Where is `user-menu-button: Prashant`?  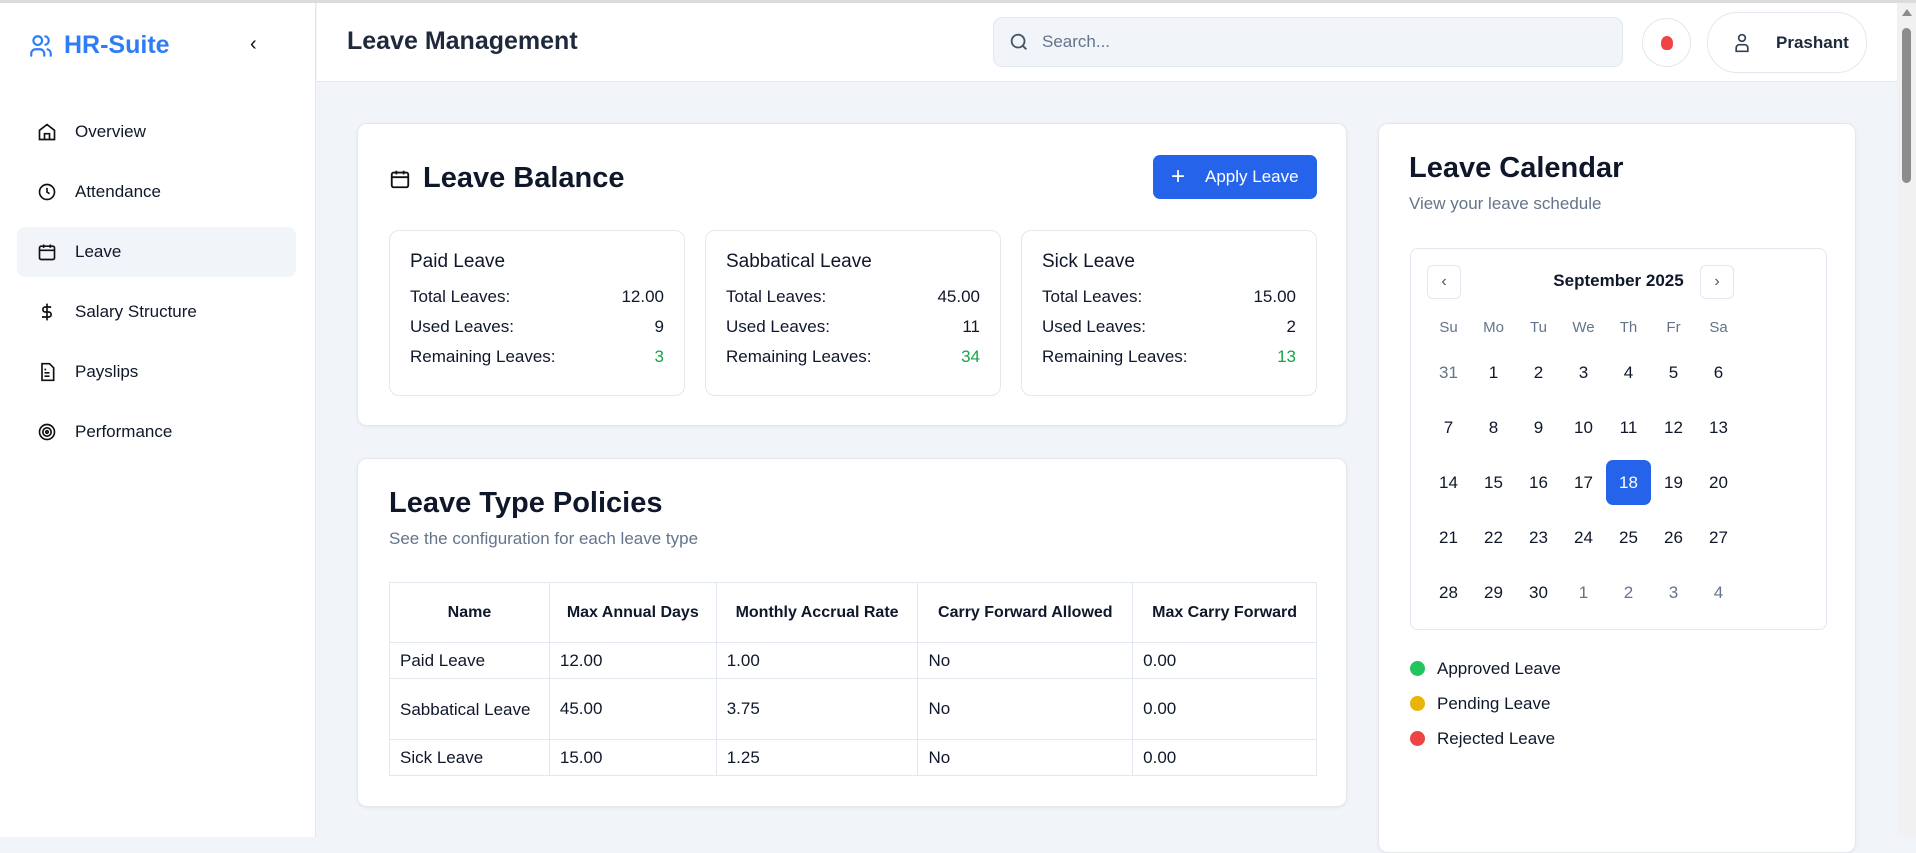 user-menu-button: Prashant is located at coordinates (1787, 42).